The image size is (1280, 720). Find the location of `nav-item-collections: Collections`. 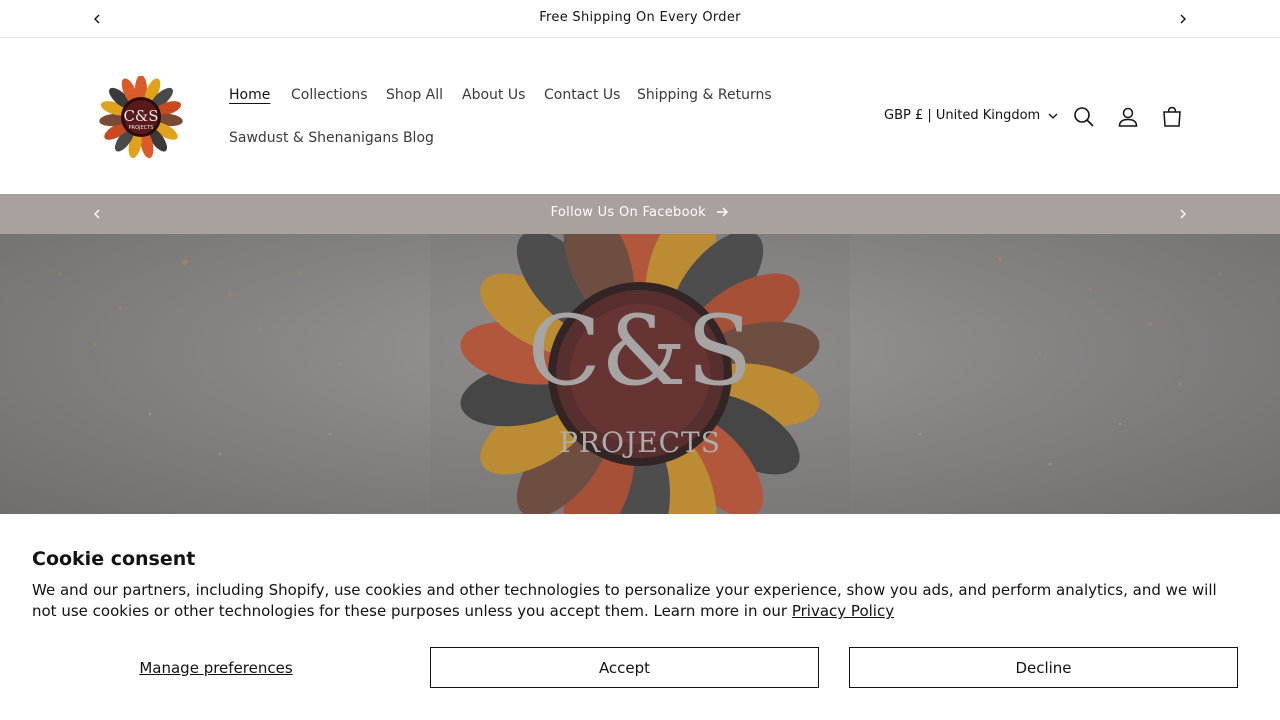

nav-item-collections: Collections is located at coordinates (329, 95).